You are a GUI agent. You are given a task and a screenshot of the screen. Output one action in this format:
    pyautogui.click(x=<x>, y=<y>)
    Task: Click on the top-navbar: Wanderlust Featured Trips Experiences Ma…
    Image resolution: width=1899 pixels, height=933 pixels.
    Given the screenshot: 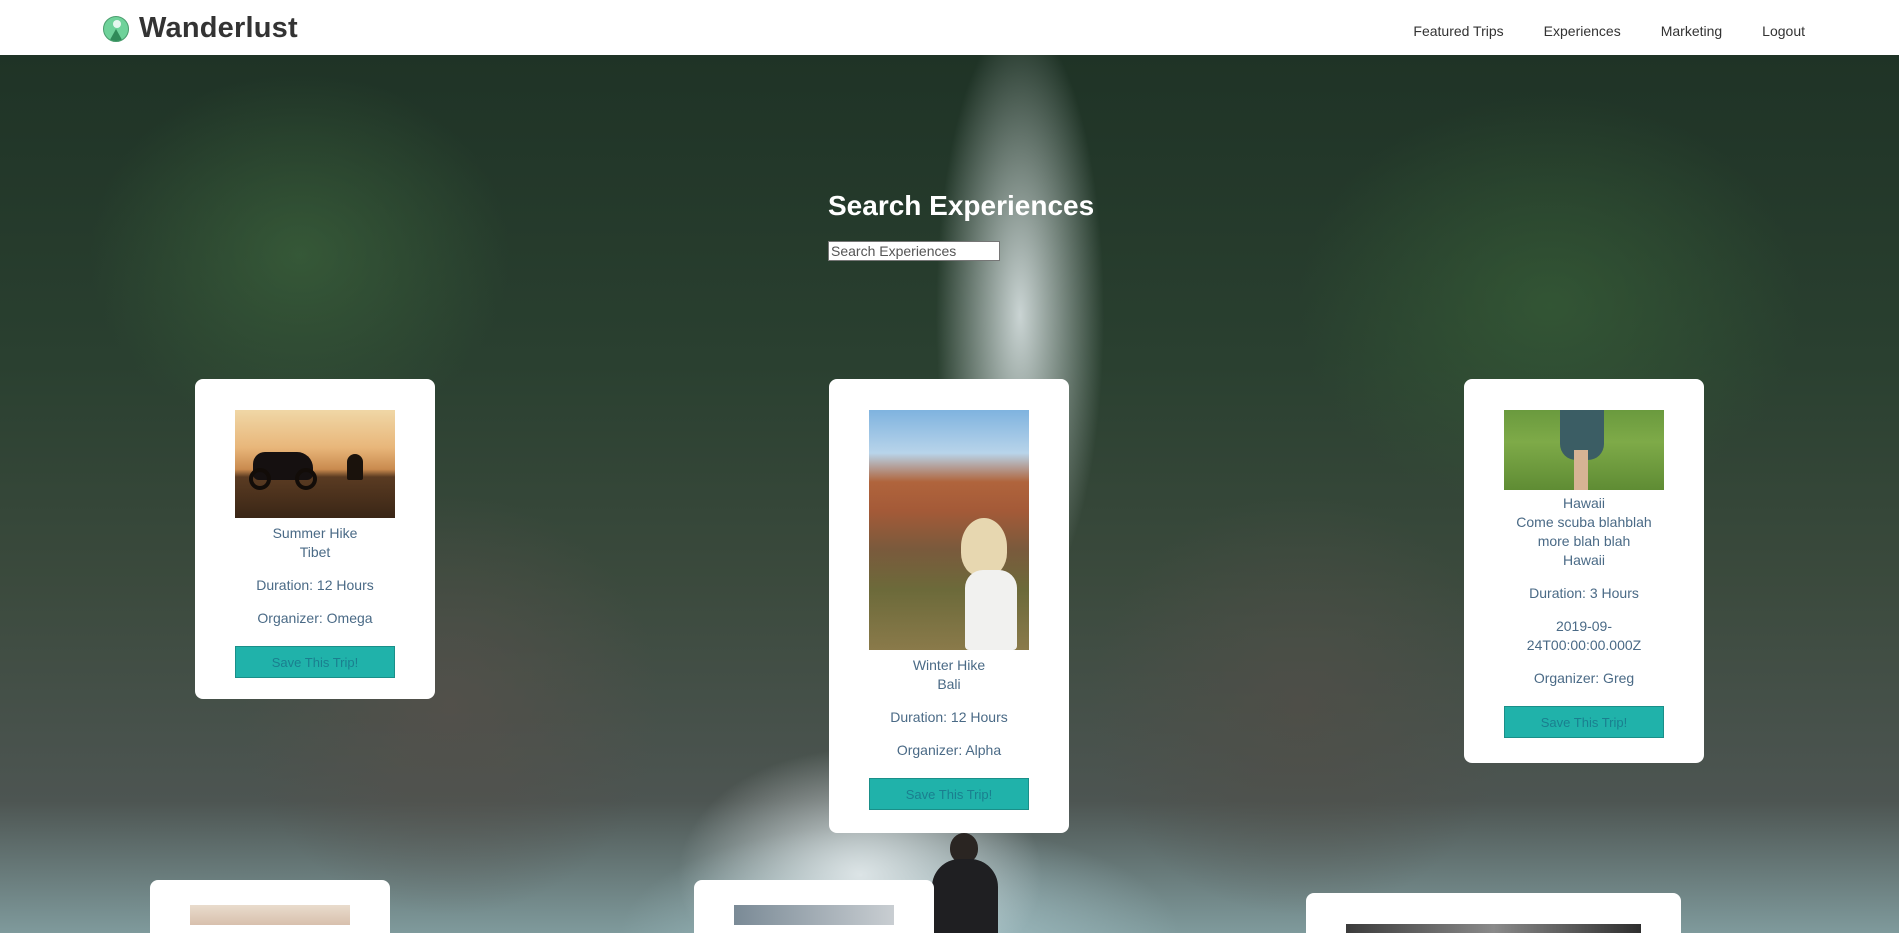 What is the action you would take?
    pyautogui.click(x=949, y=27)
    